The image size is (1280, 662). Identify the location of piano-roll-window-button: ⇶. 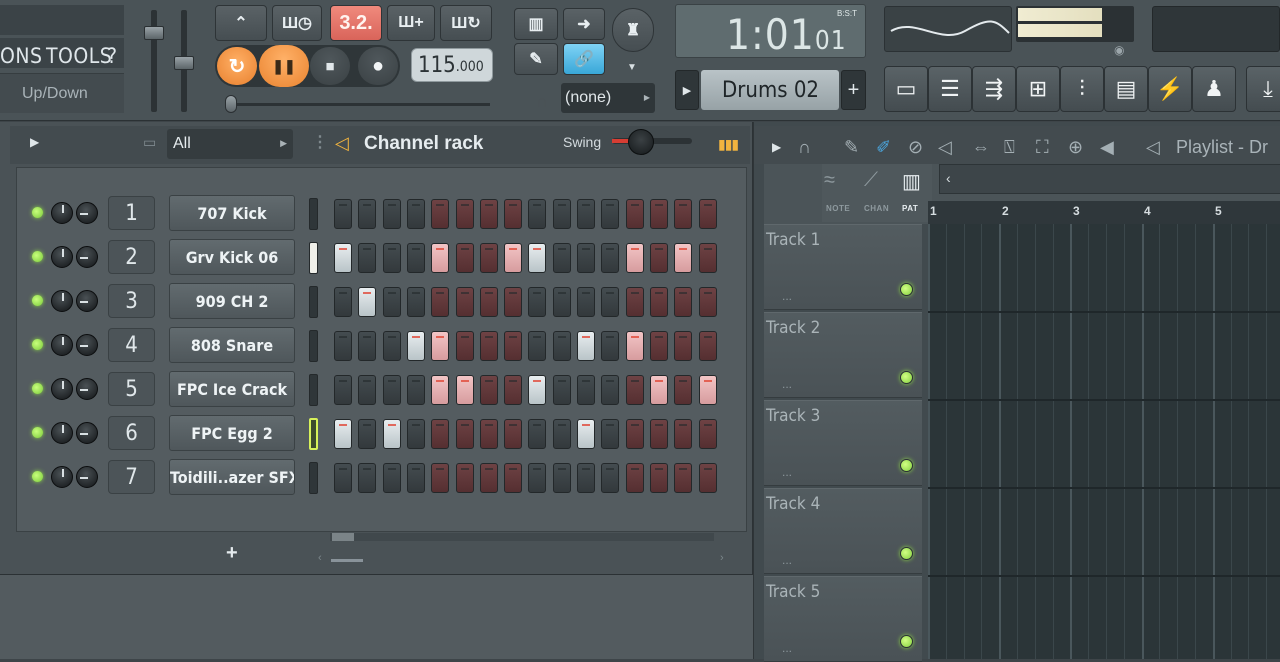
(994, 89).